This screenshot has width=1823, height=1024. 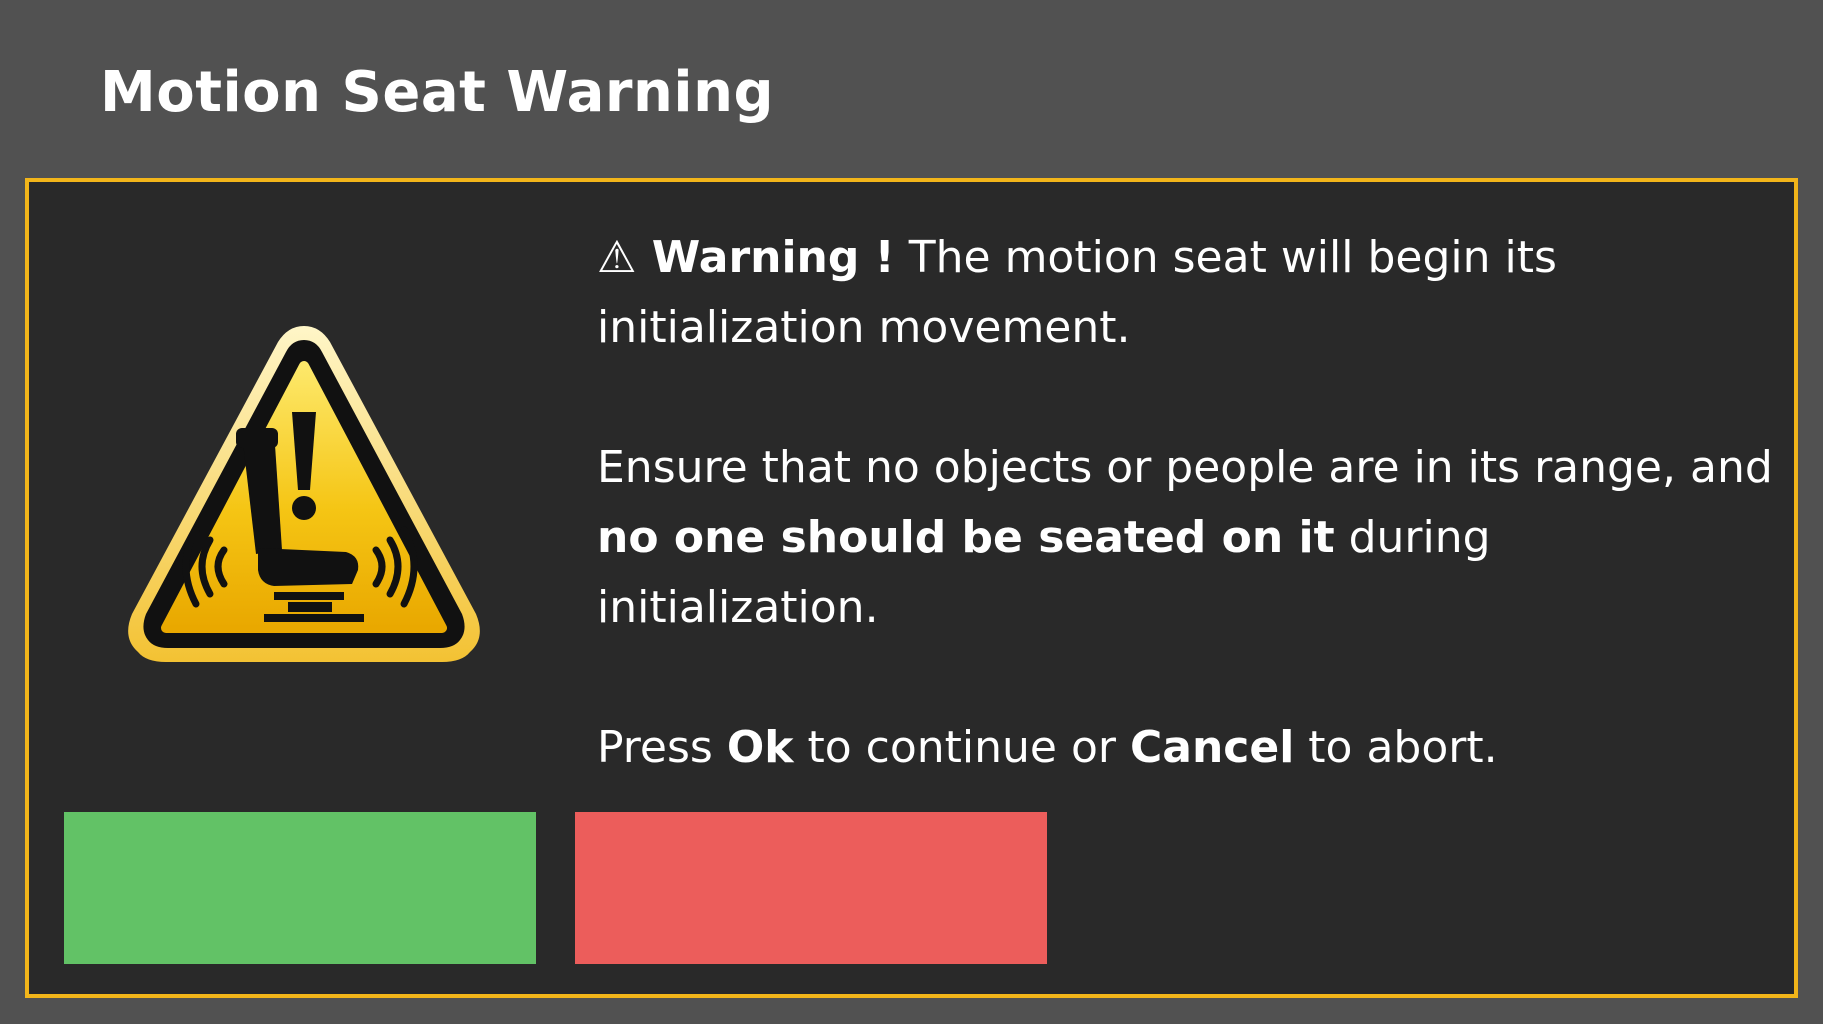 I want to click on window-title: Motion Seat Warning, so click(x=437, y=92).